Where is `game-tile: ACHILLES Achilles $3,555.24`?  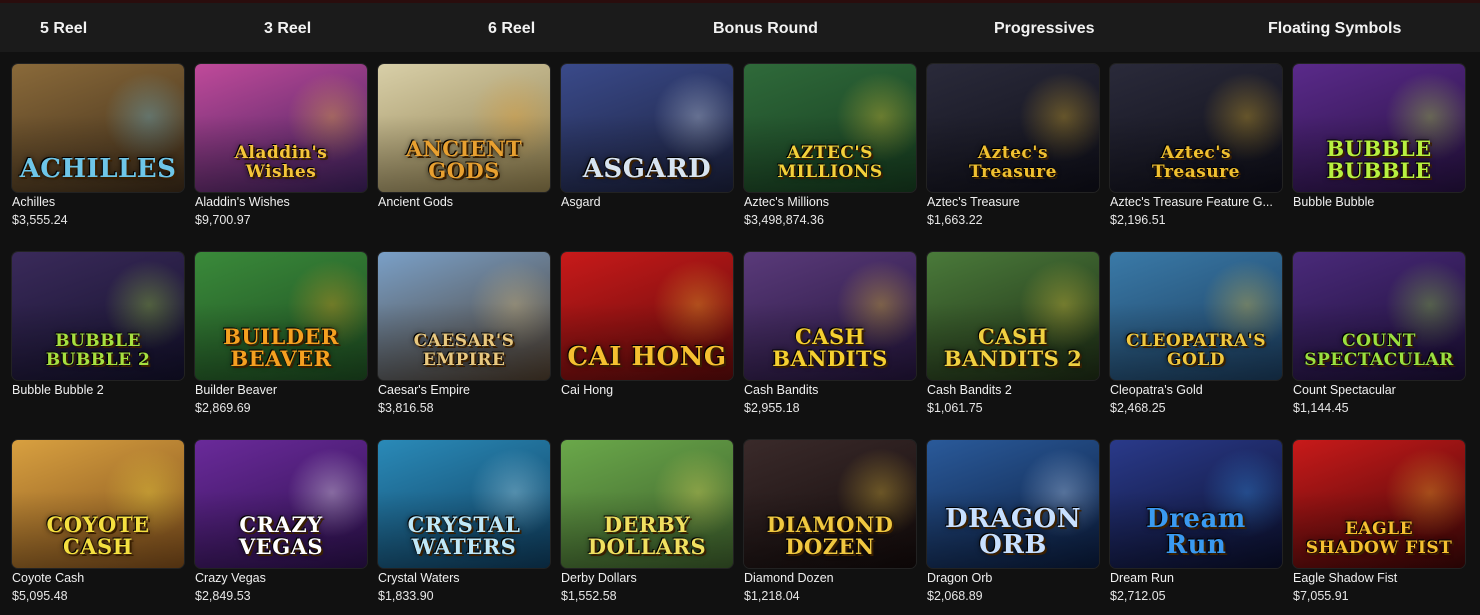 game-tile: ACHILLES Achilles $3,555.24 is located at coordinates (98, 150).